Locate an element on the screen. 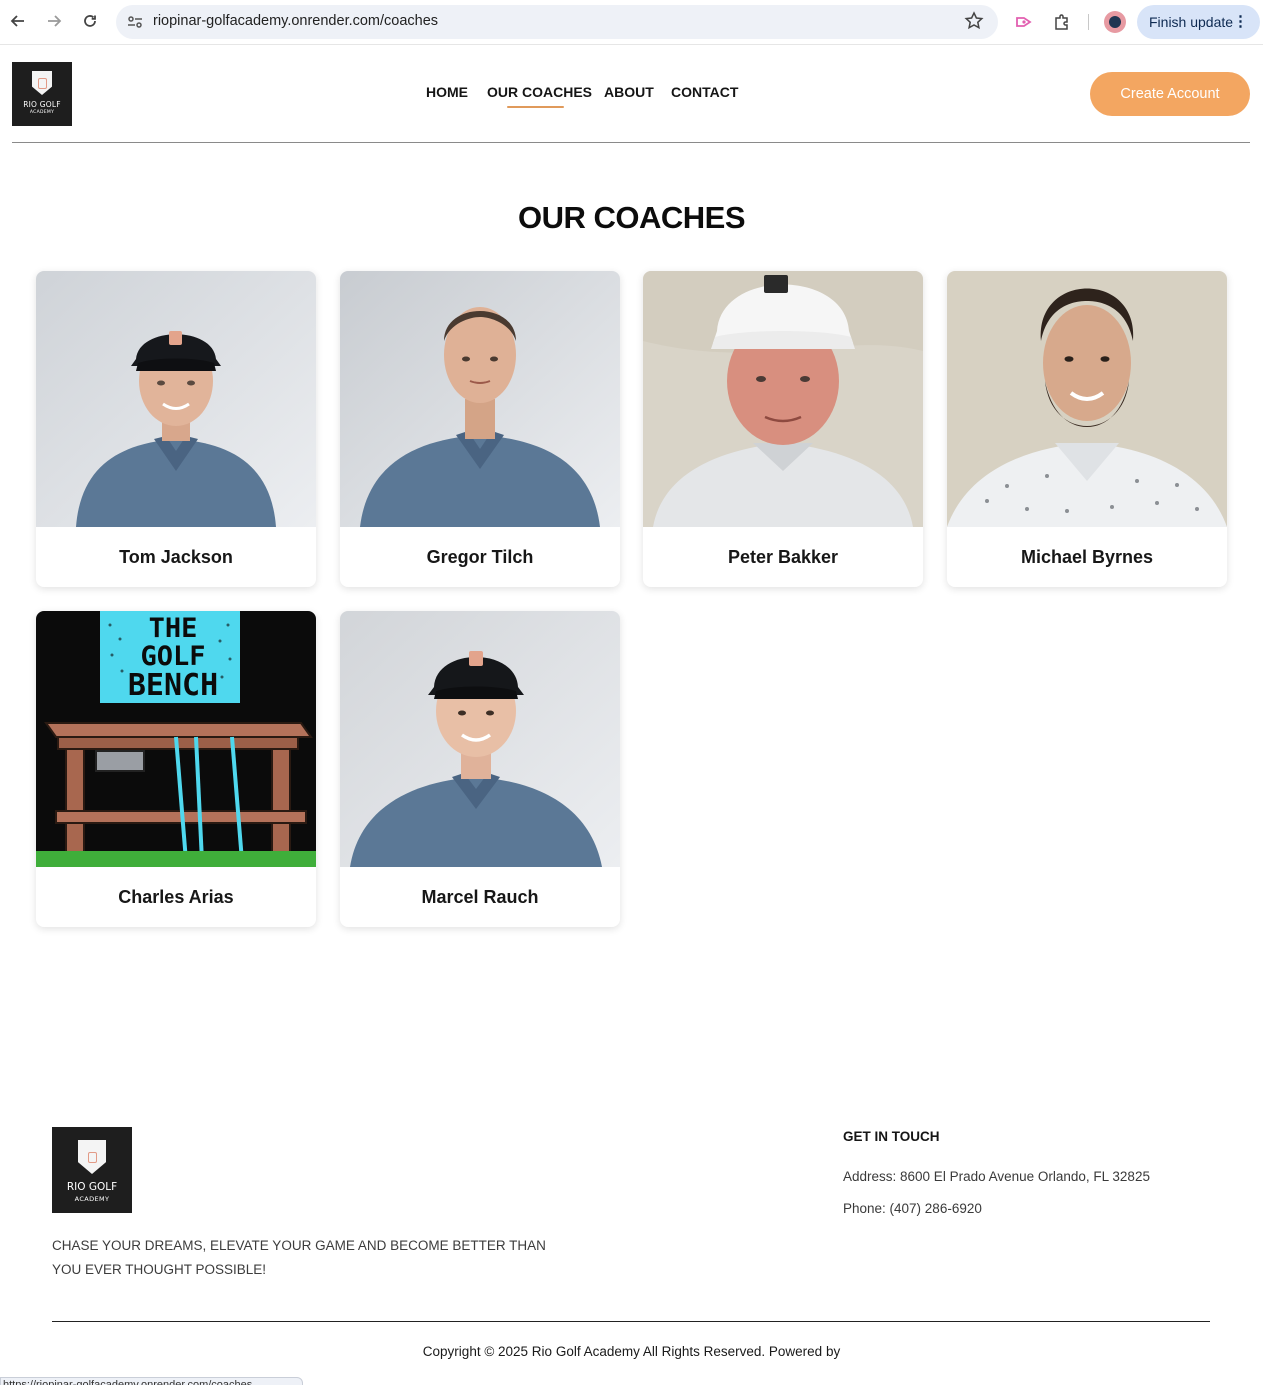  coach-name: Marcel Rauch is located at coordinates (480, 896).